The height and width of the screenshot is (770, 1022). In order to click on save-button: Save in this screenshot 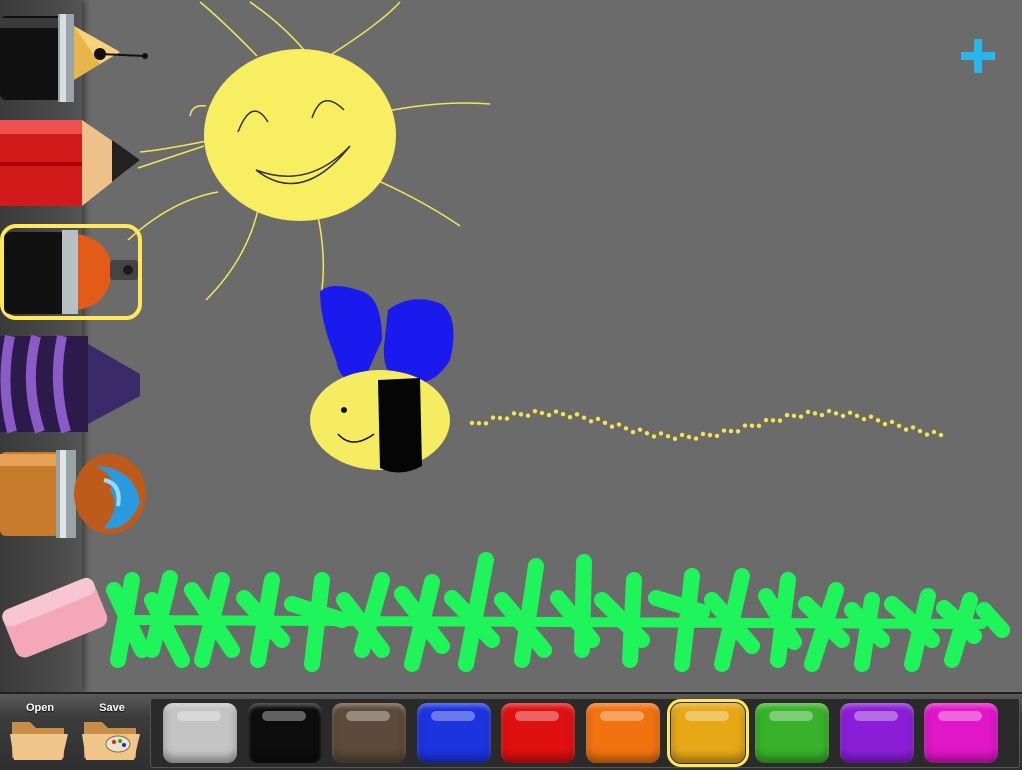, I will do `click(112, 733)`.